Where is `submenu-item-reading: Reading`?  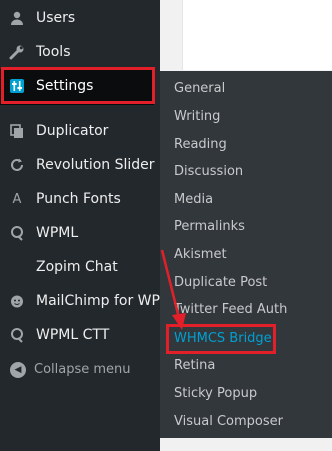 submenu-item-reading: Reading is located at coordinates (249, 145).